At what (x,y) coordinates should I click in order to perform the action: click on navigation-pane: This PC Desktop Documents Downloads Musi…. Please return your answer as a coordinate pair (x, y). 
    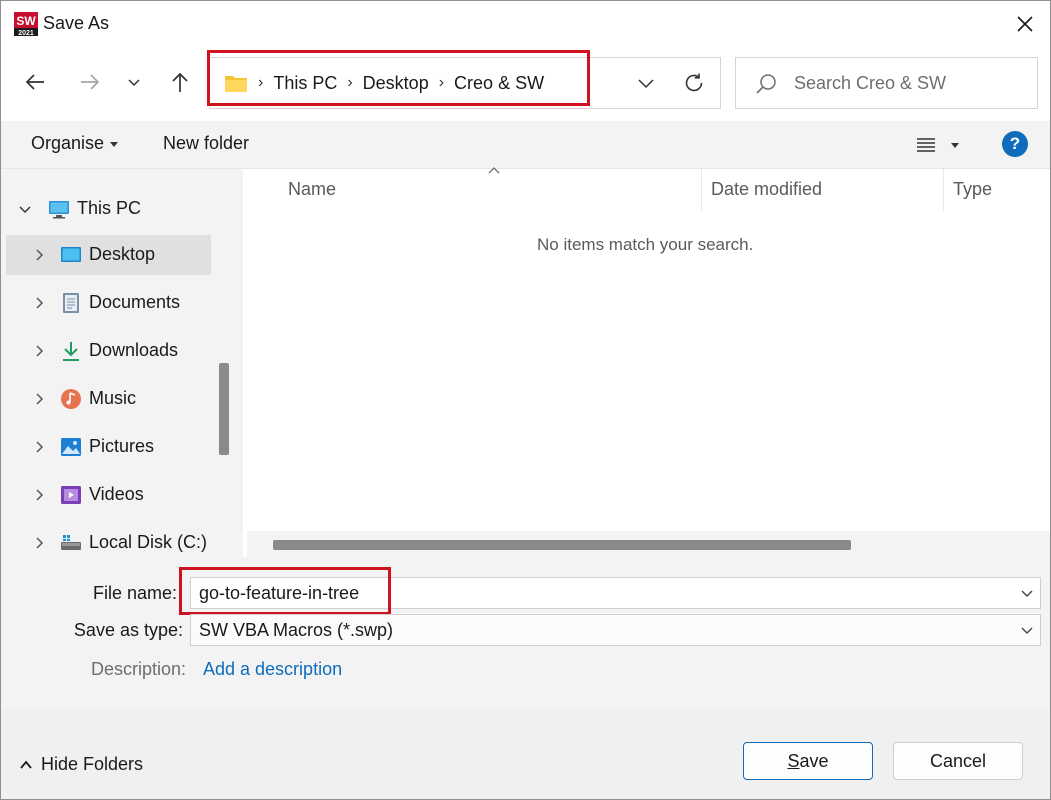
    Looking at the image, I should click on (120, 363).